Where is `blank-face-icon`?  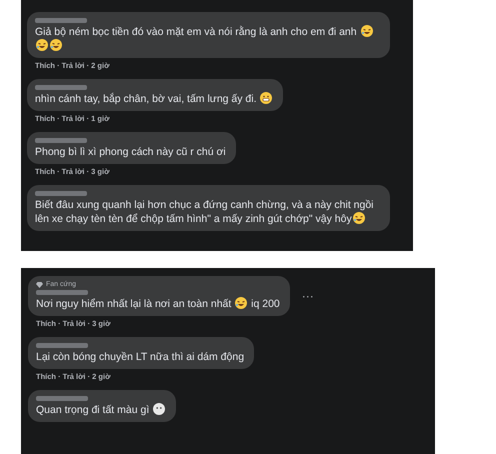 blank-face-icon is located at coordinates (159, 409).